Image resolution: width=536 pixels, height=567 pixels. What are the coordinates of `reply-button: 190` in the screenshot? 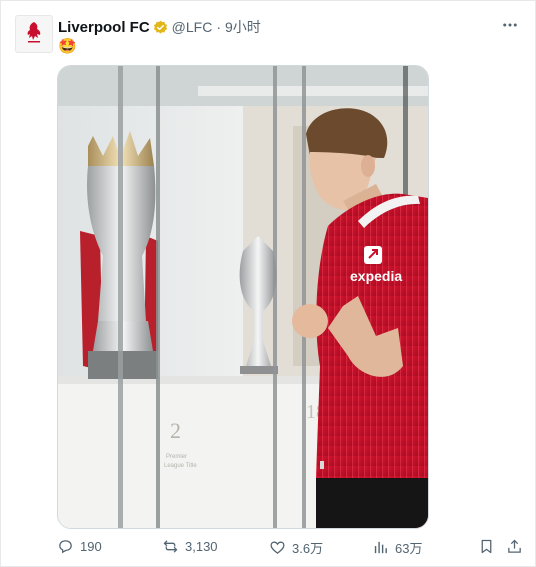 It's located at (79, 546).